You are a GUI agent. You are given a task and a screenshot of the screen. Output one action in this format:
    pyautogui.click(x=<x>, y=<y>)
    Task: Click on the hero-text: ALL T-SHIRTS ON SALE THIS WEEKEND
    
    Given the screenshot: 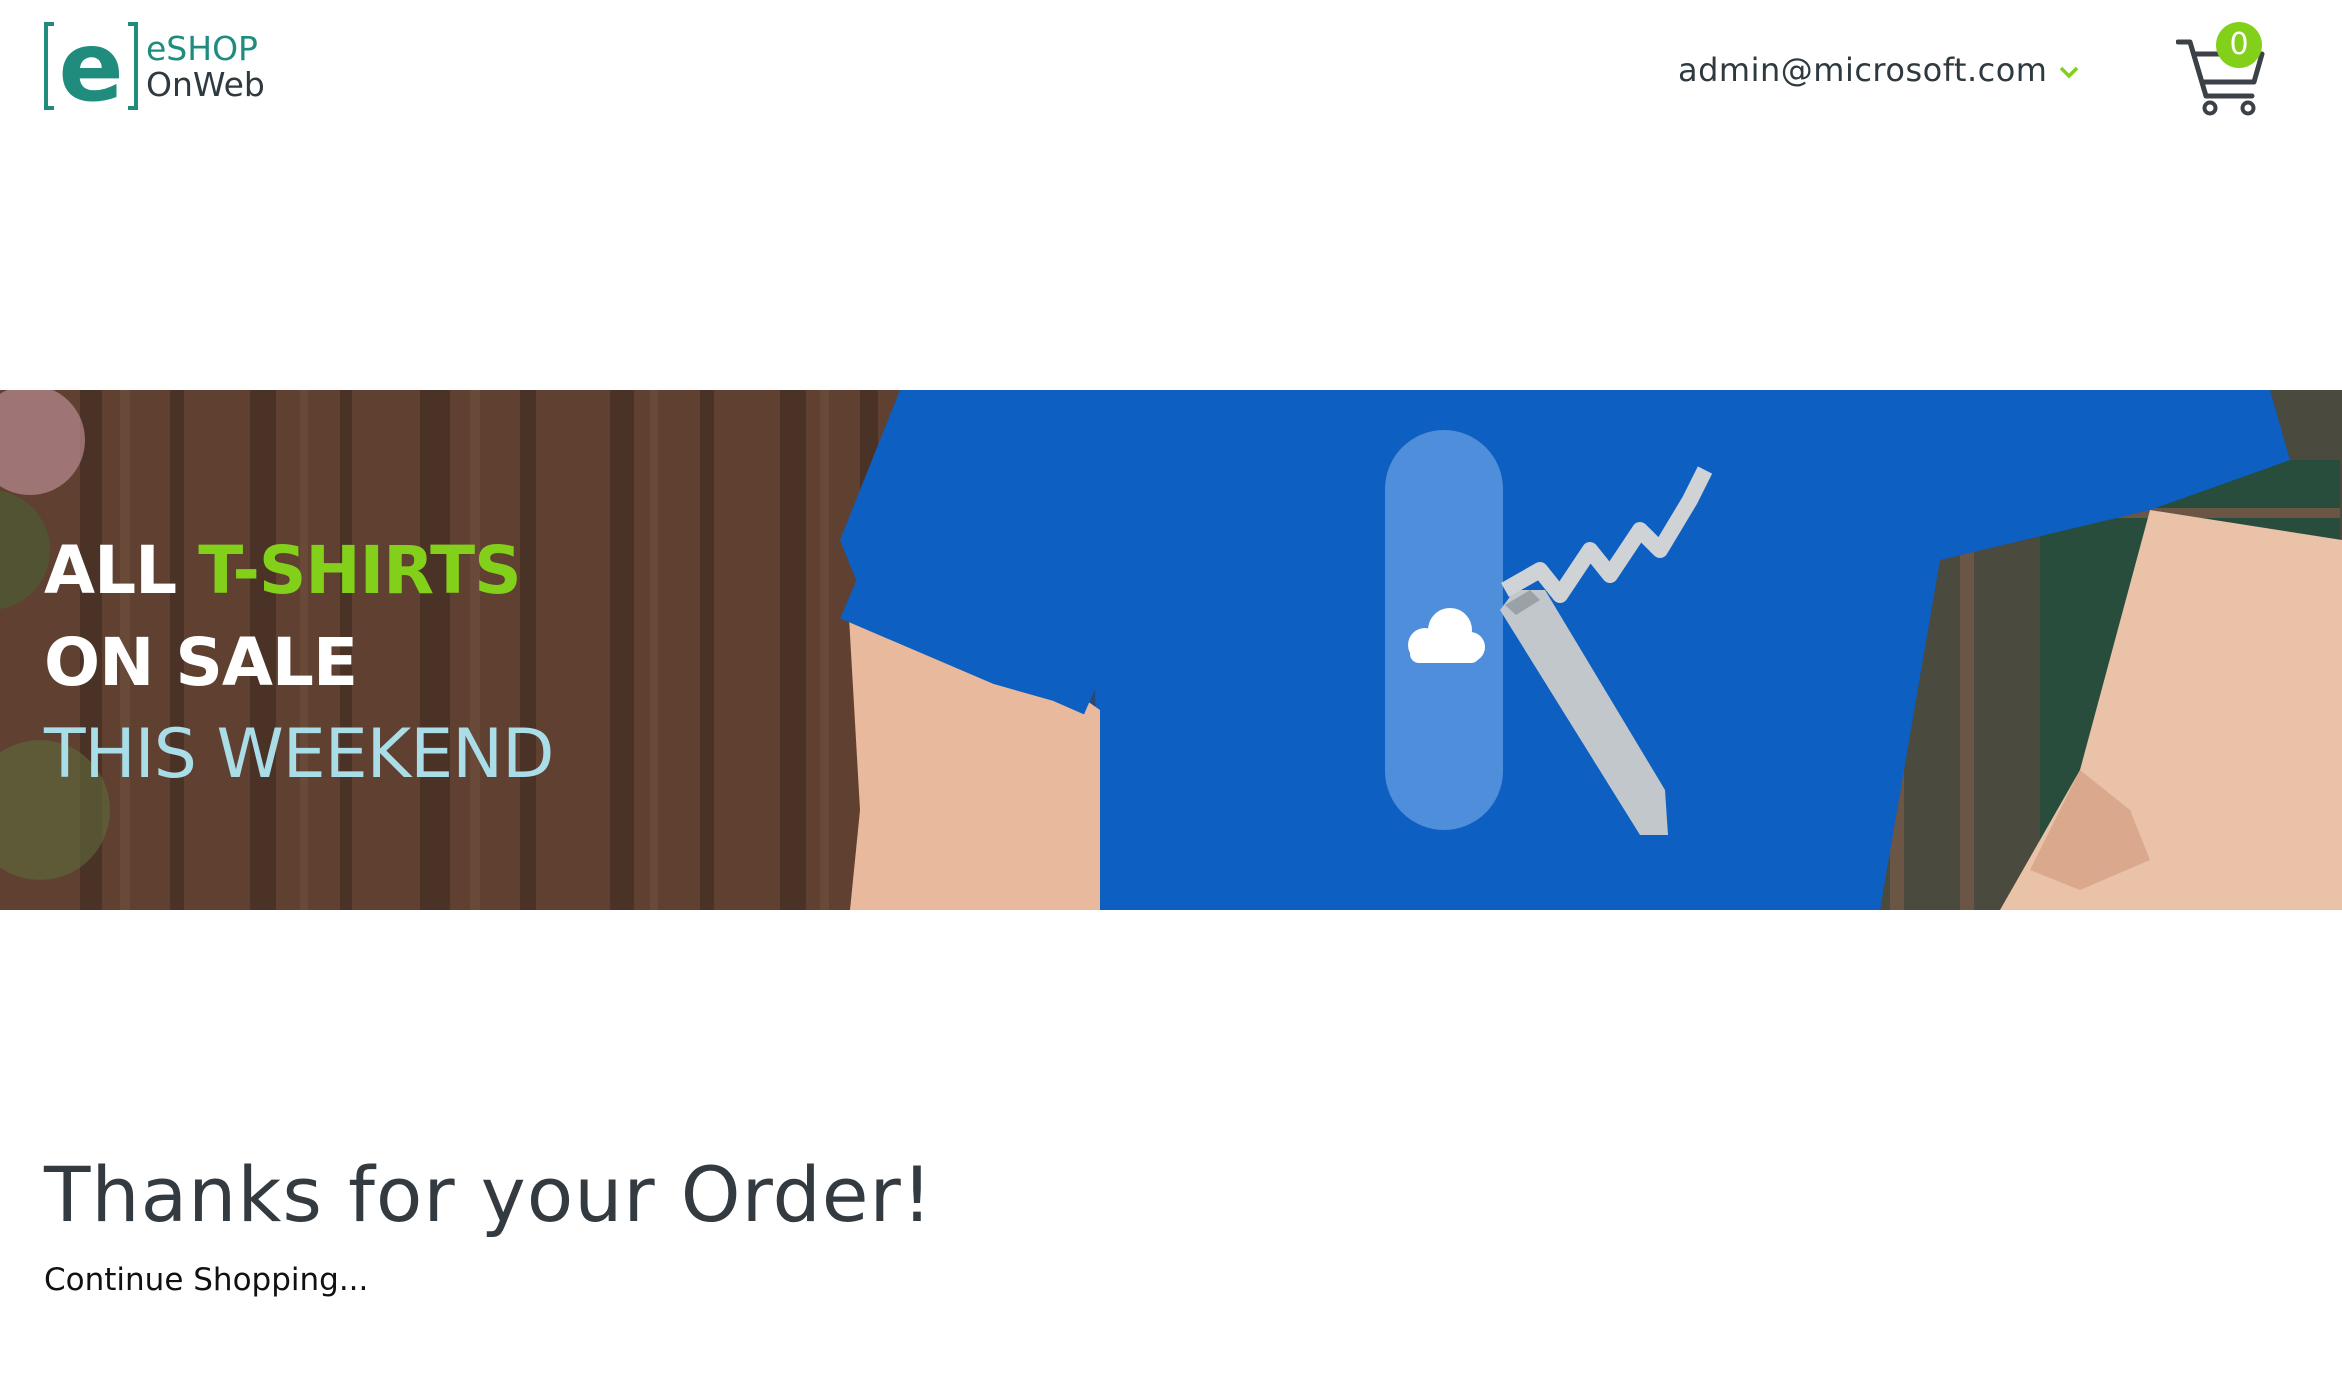 What is the action you would take?
    pyautogui.click(x=299, y=663)
    